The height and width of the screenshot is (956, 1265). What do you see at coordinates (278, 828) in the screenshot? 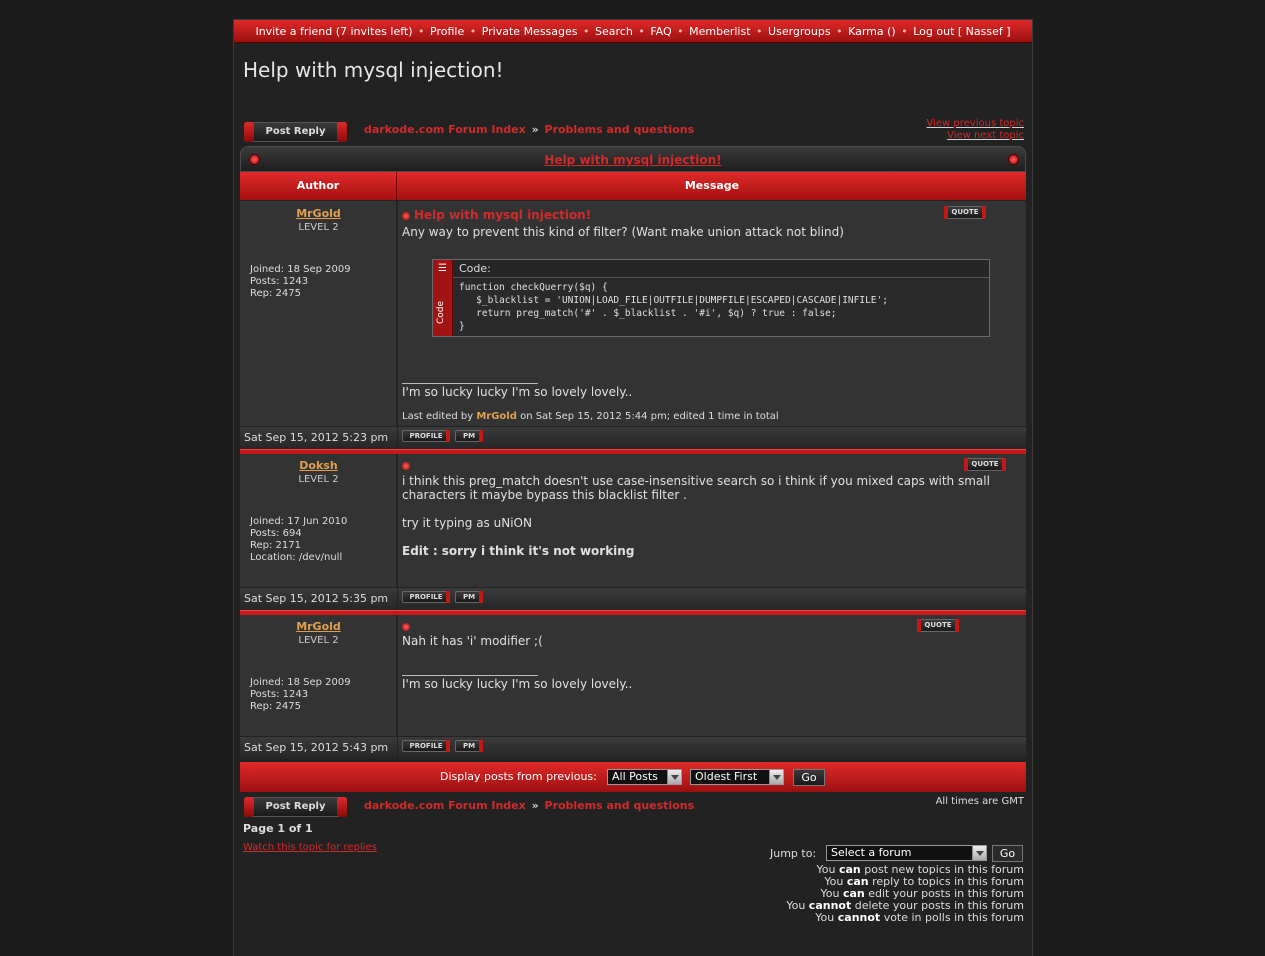
I see `page-count: Page 1 of 1` at bounding box center [278, 828].